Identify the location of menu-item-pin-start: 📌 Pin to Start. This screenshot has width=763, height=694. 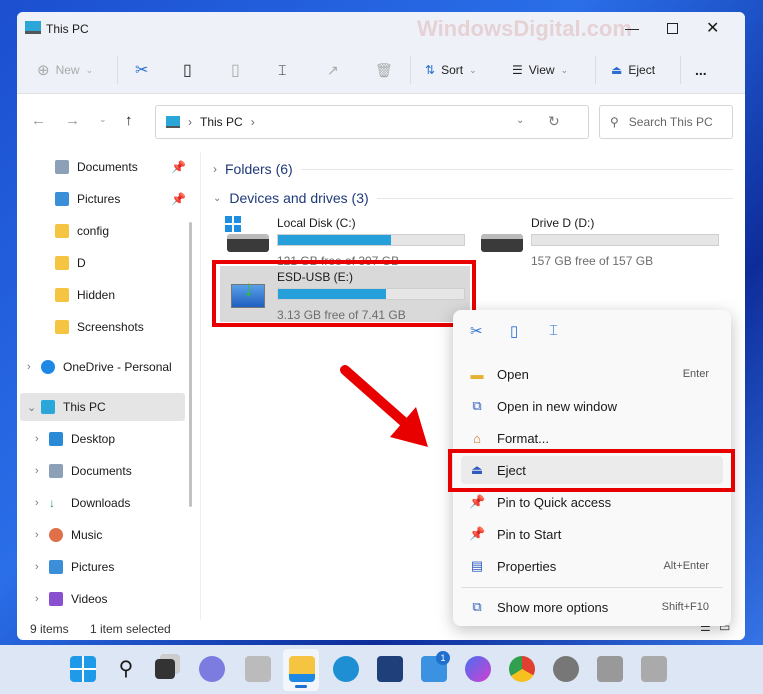
(592, 534).